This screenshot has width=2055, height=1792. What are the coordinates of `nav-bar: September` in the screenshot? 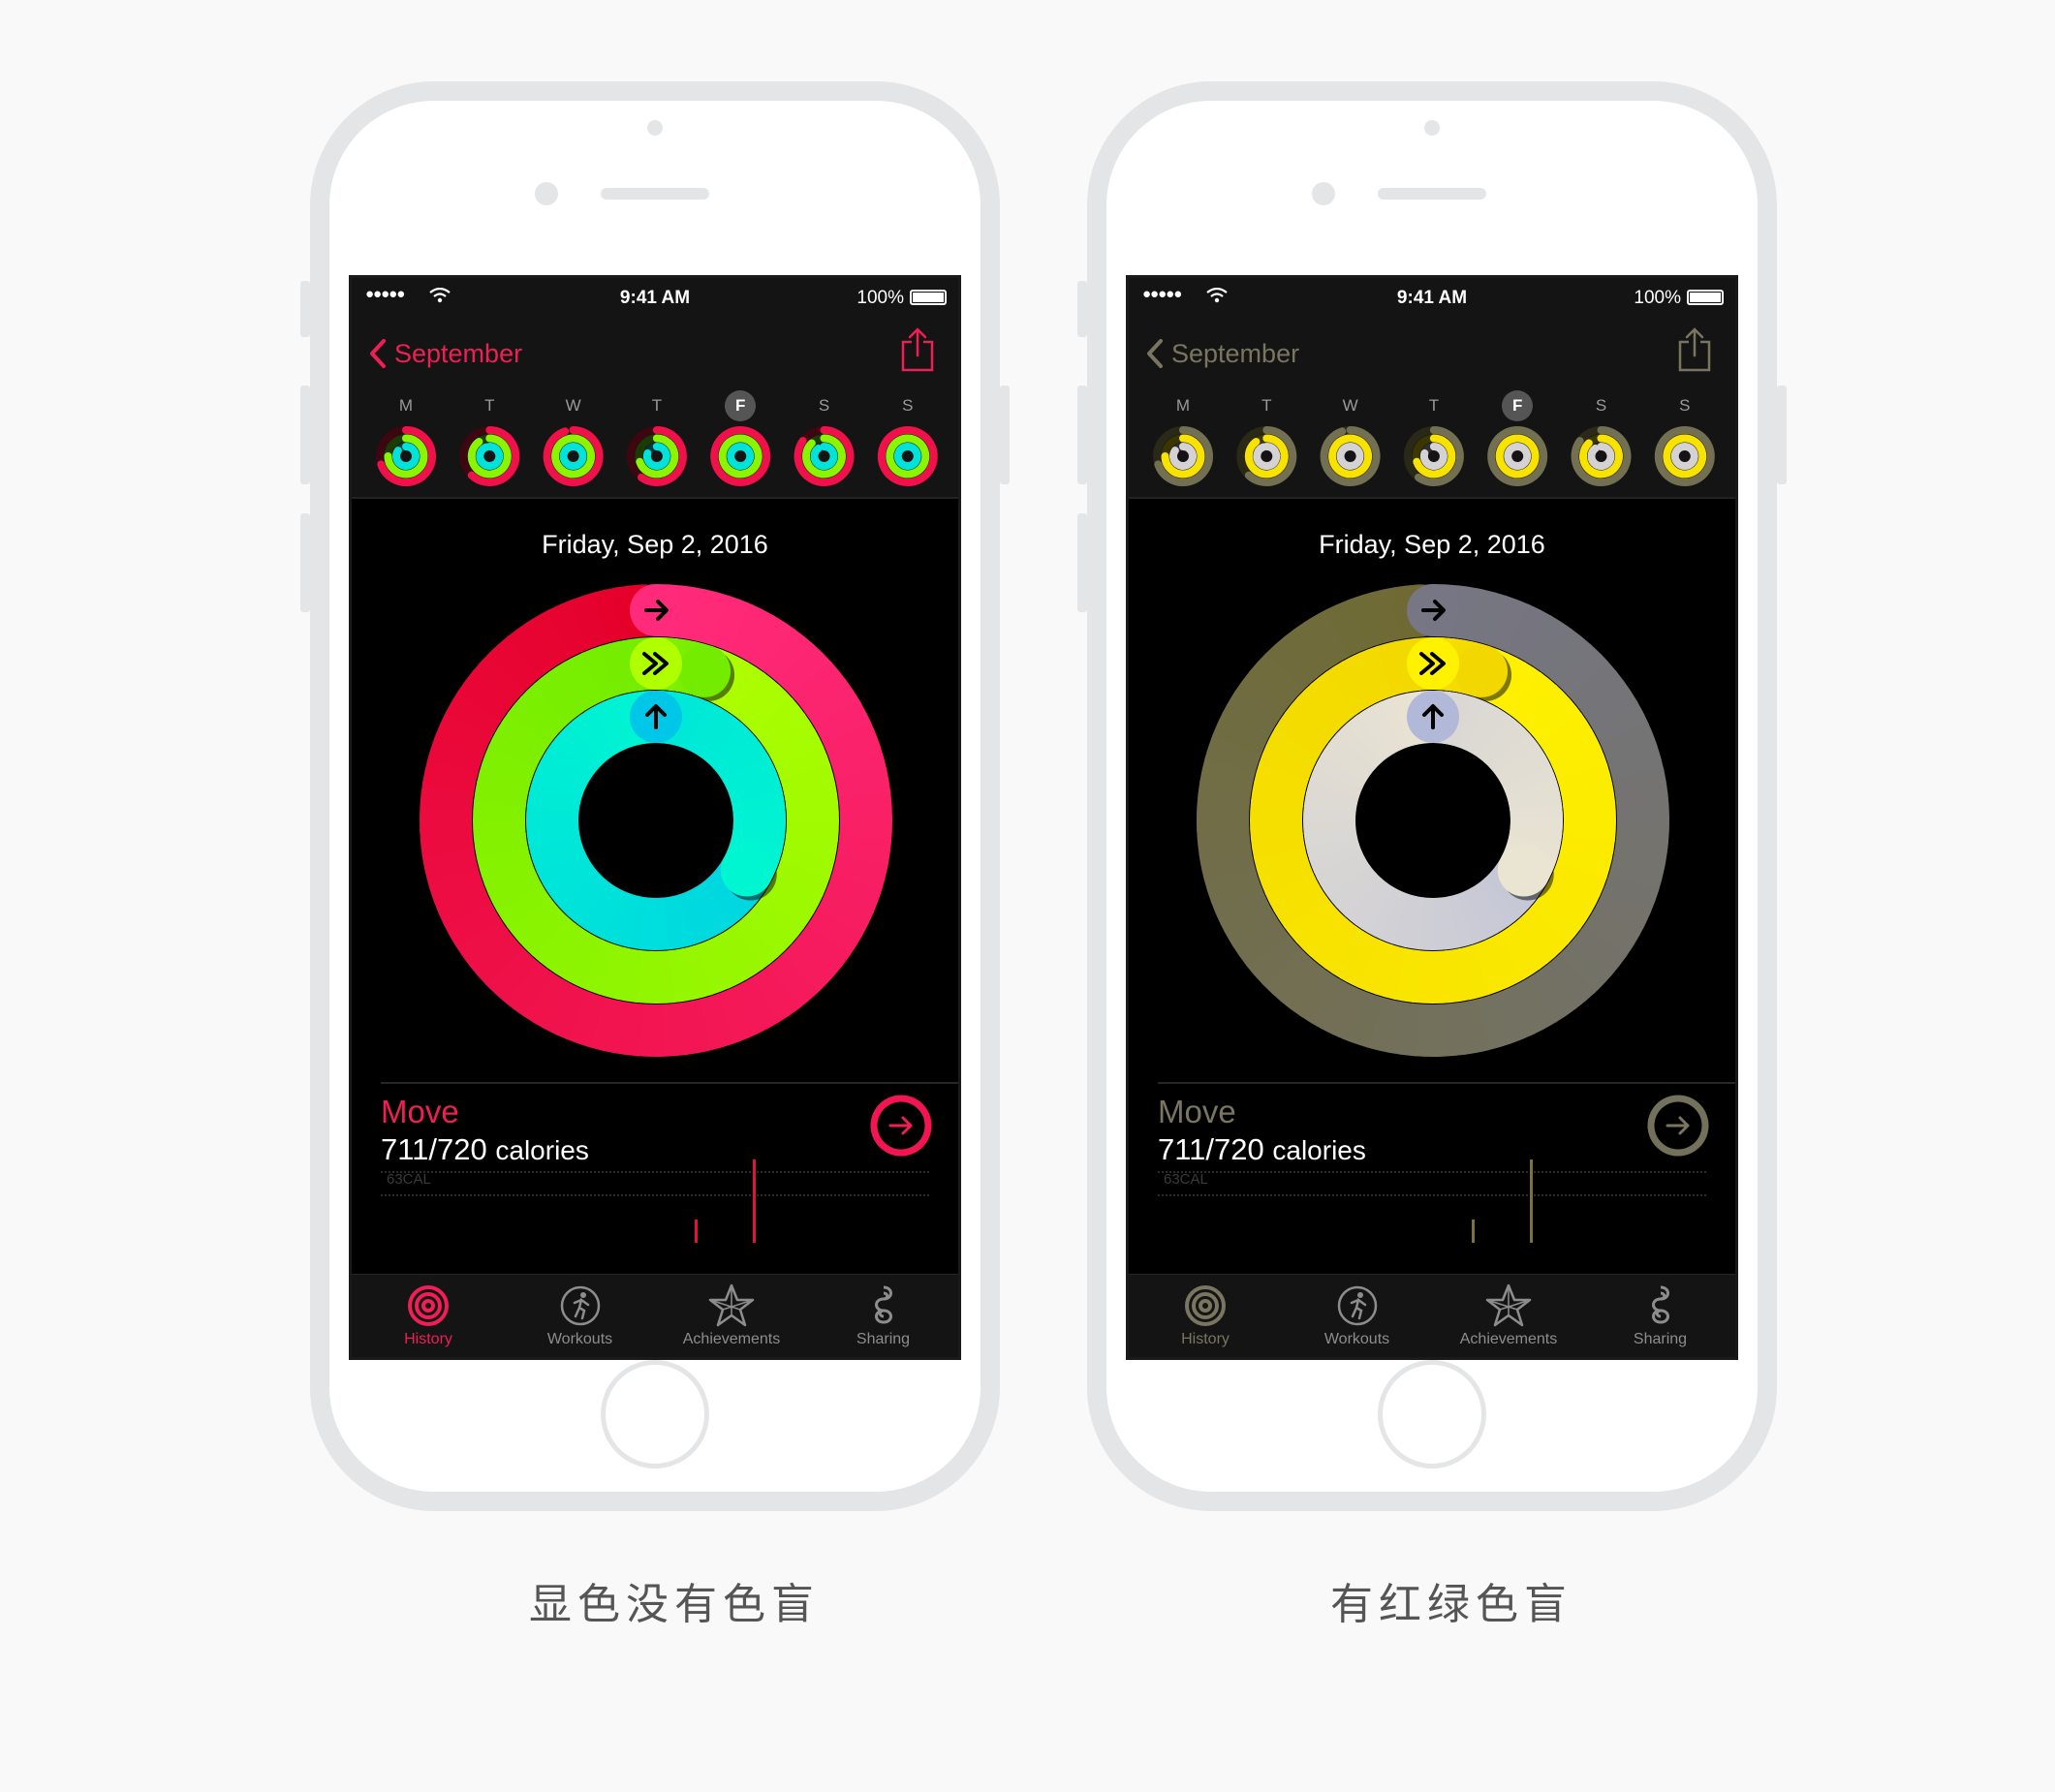 It's located at (1432, 355).